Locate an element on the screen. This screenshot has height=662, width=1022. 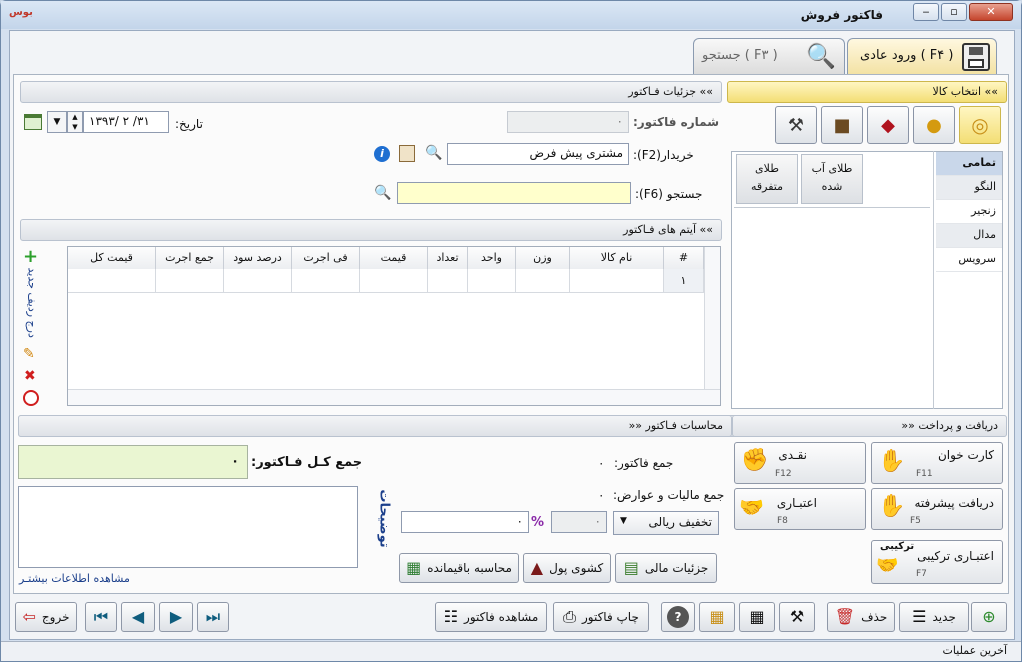
cash-drawer-button: کشوی پول ▲ is located at coordinates (567, 568).